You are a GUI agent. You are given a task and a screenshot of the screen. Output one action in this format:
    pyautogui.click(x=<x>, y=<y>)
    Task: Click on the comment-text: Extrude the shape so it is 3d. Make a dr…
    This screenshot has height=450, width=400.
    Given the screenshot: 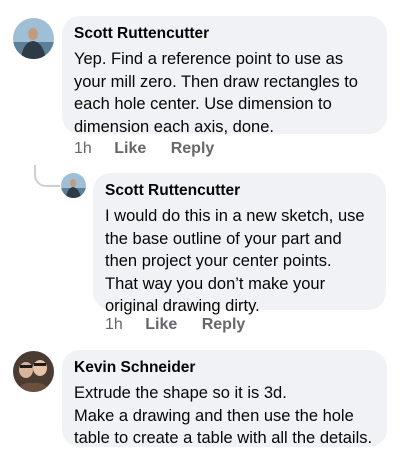 What is the action you would take?
    pyautogui.click(x=223, y=415)
    